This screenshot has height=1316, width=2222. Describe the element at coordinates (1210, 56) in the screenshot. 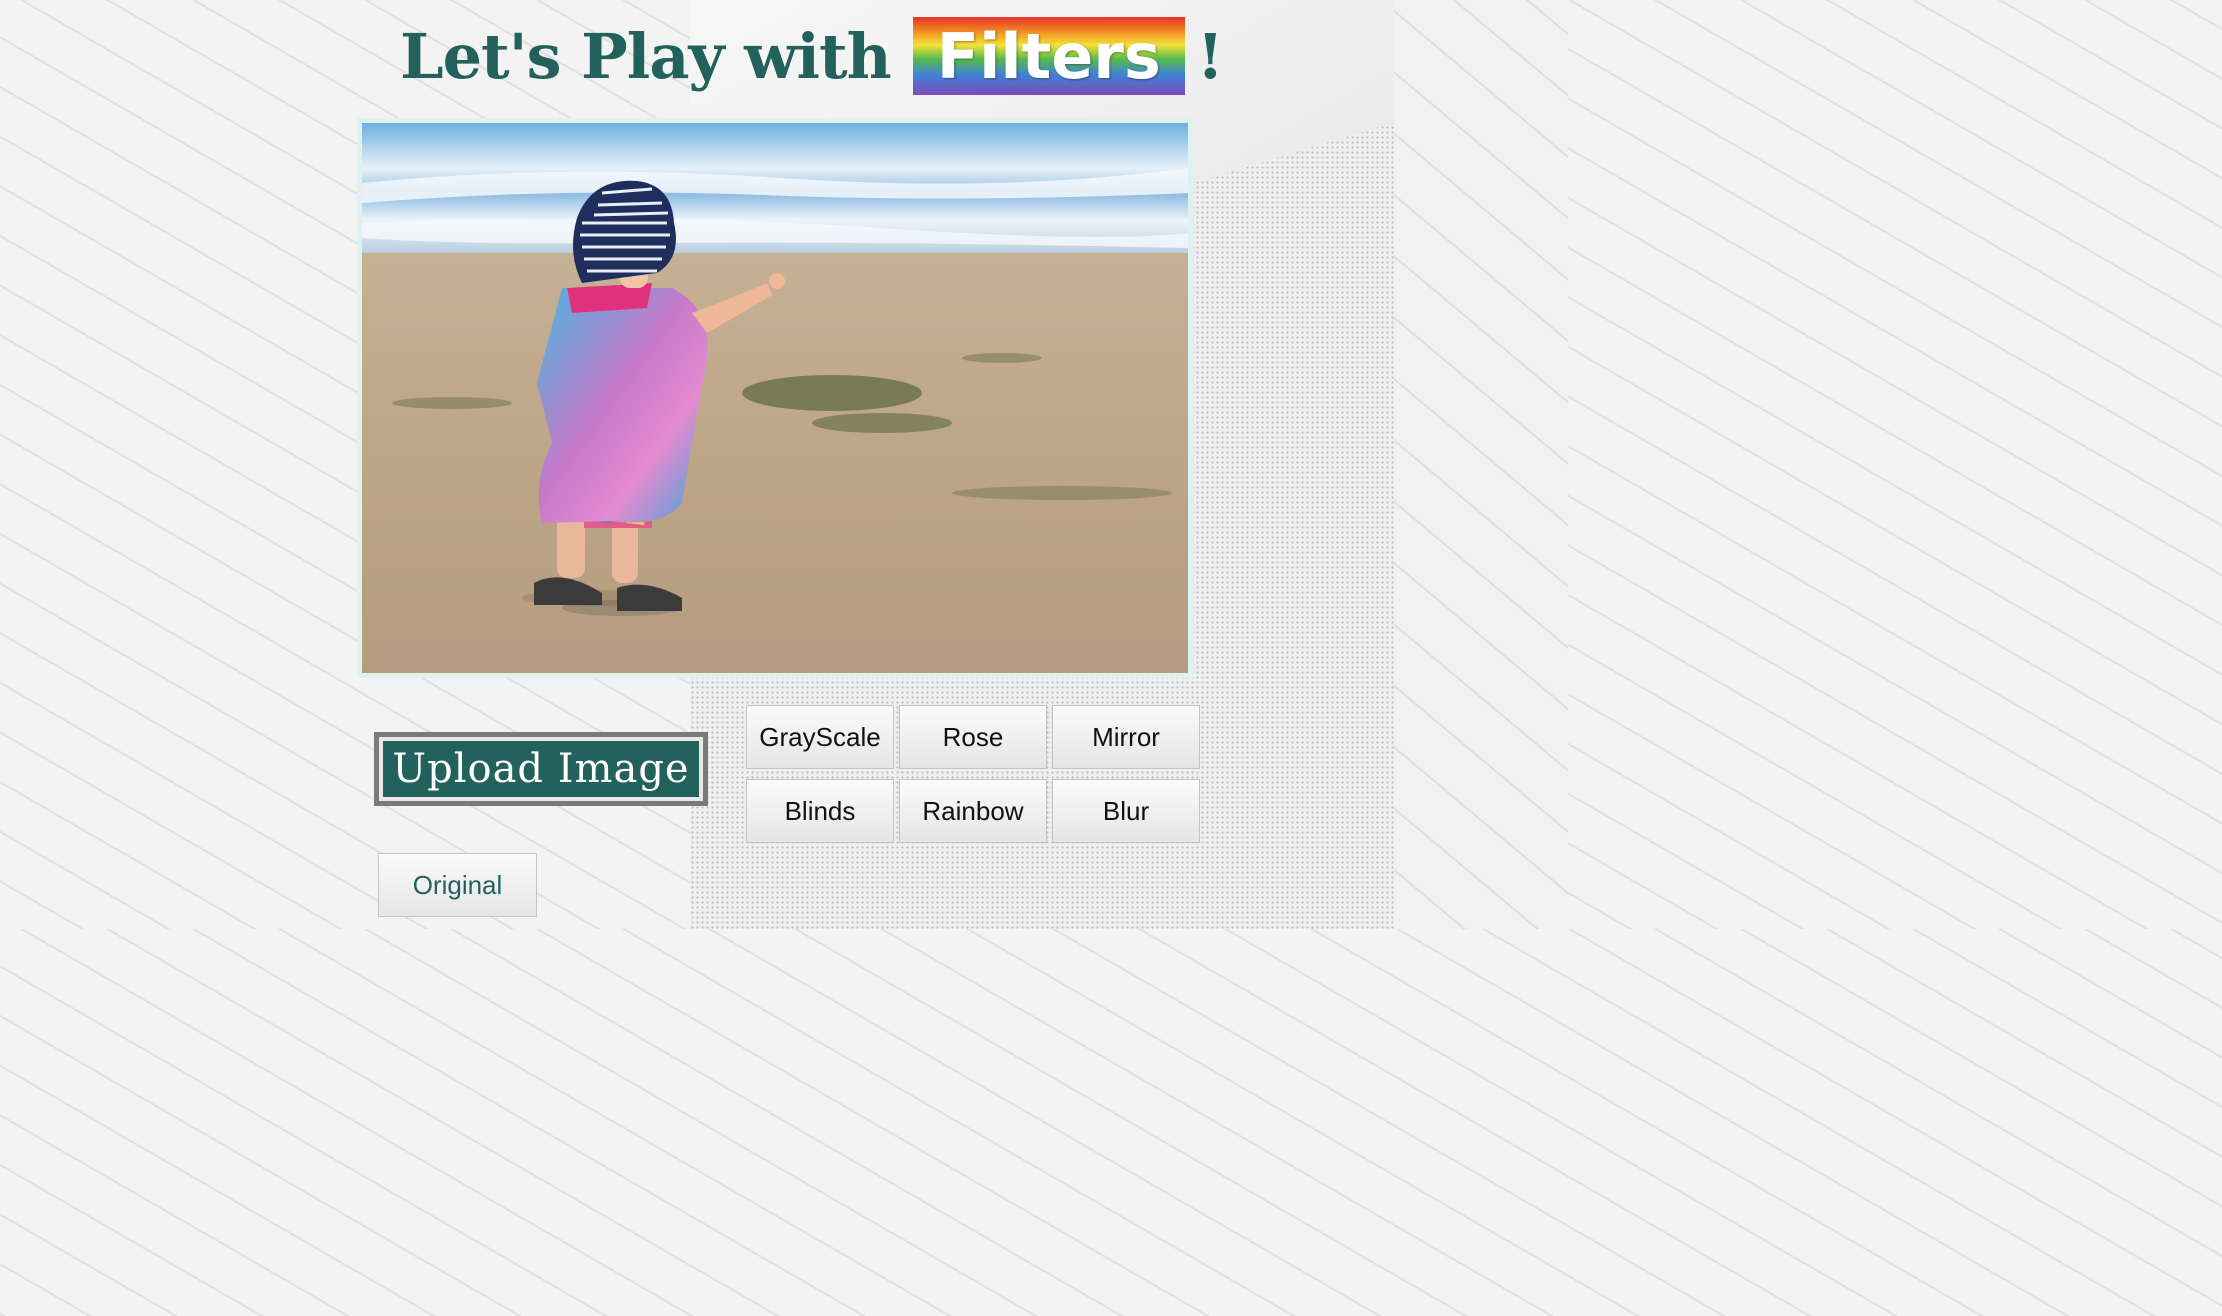

I see `title-suffix: !` at that location.